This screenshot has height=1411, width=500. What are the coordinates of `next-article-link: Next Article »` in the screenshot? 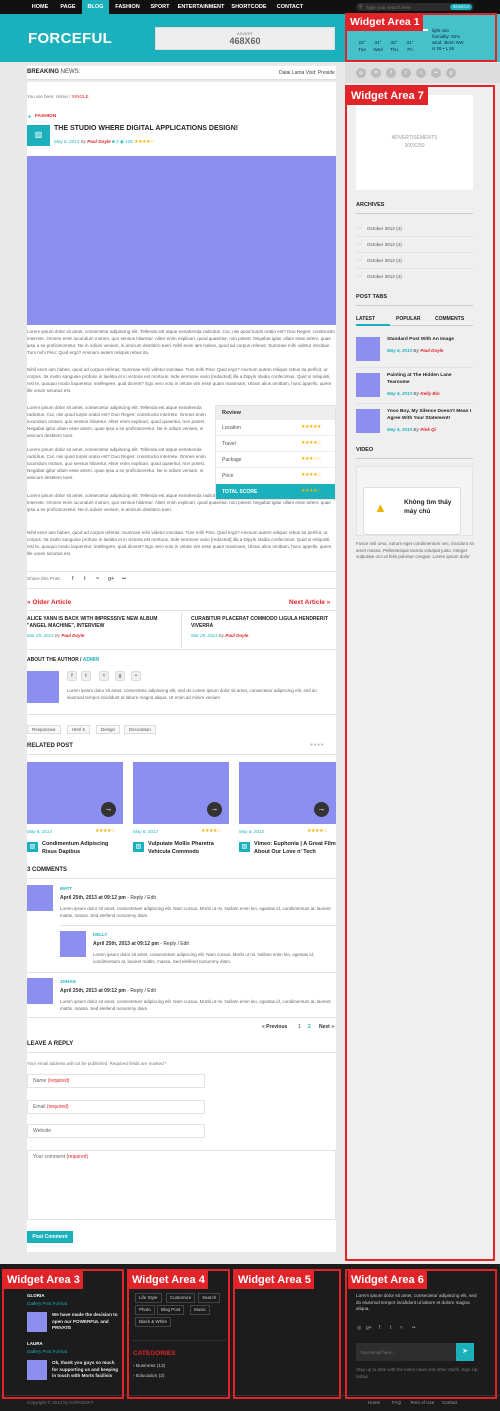 It's located at (309, 602).